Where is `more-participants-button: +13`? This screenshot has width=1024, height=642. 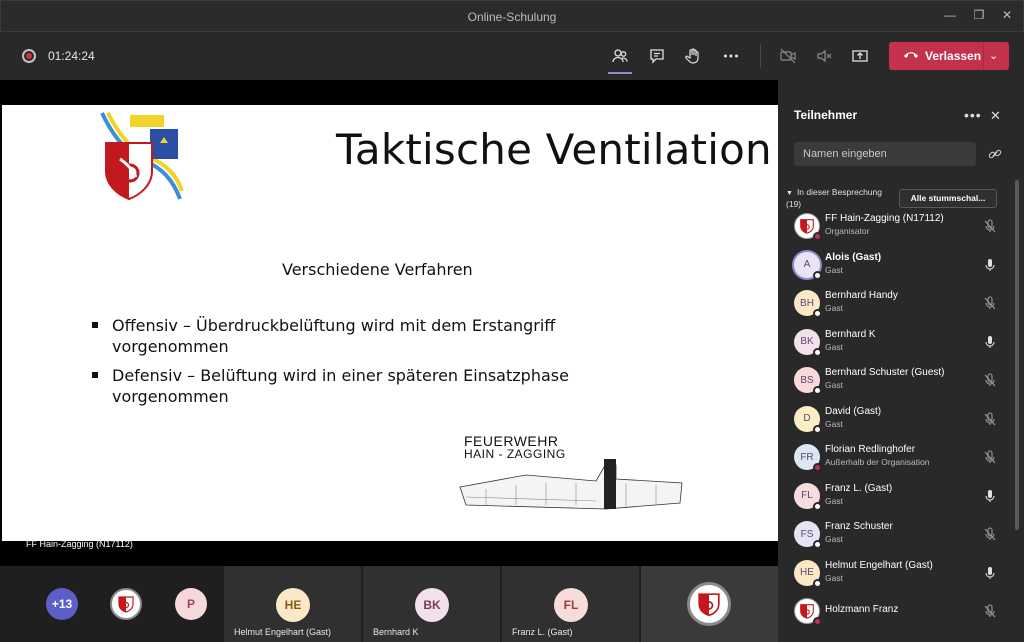 more-participants-button: +13 is located at coordinates (62, 604).